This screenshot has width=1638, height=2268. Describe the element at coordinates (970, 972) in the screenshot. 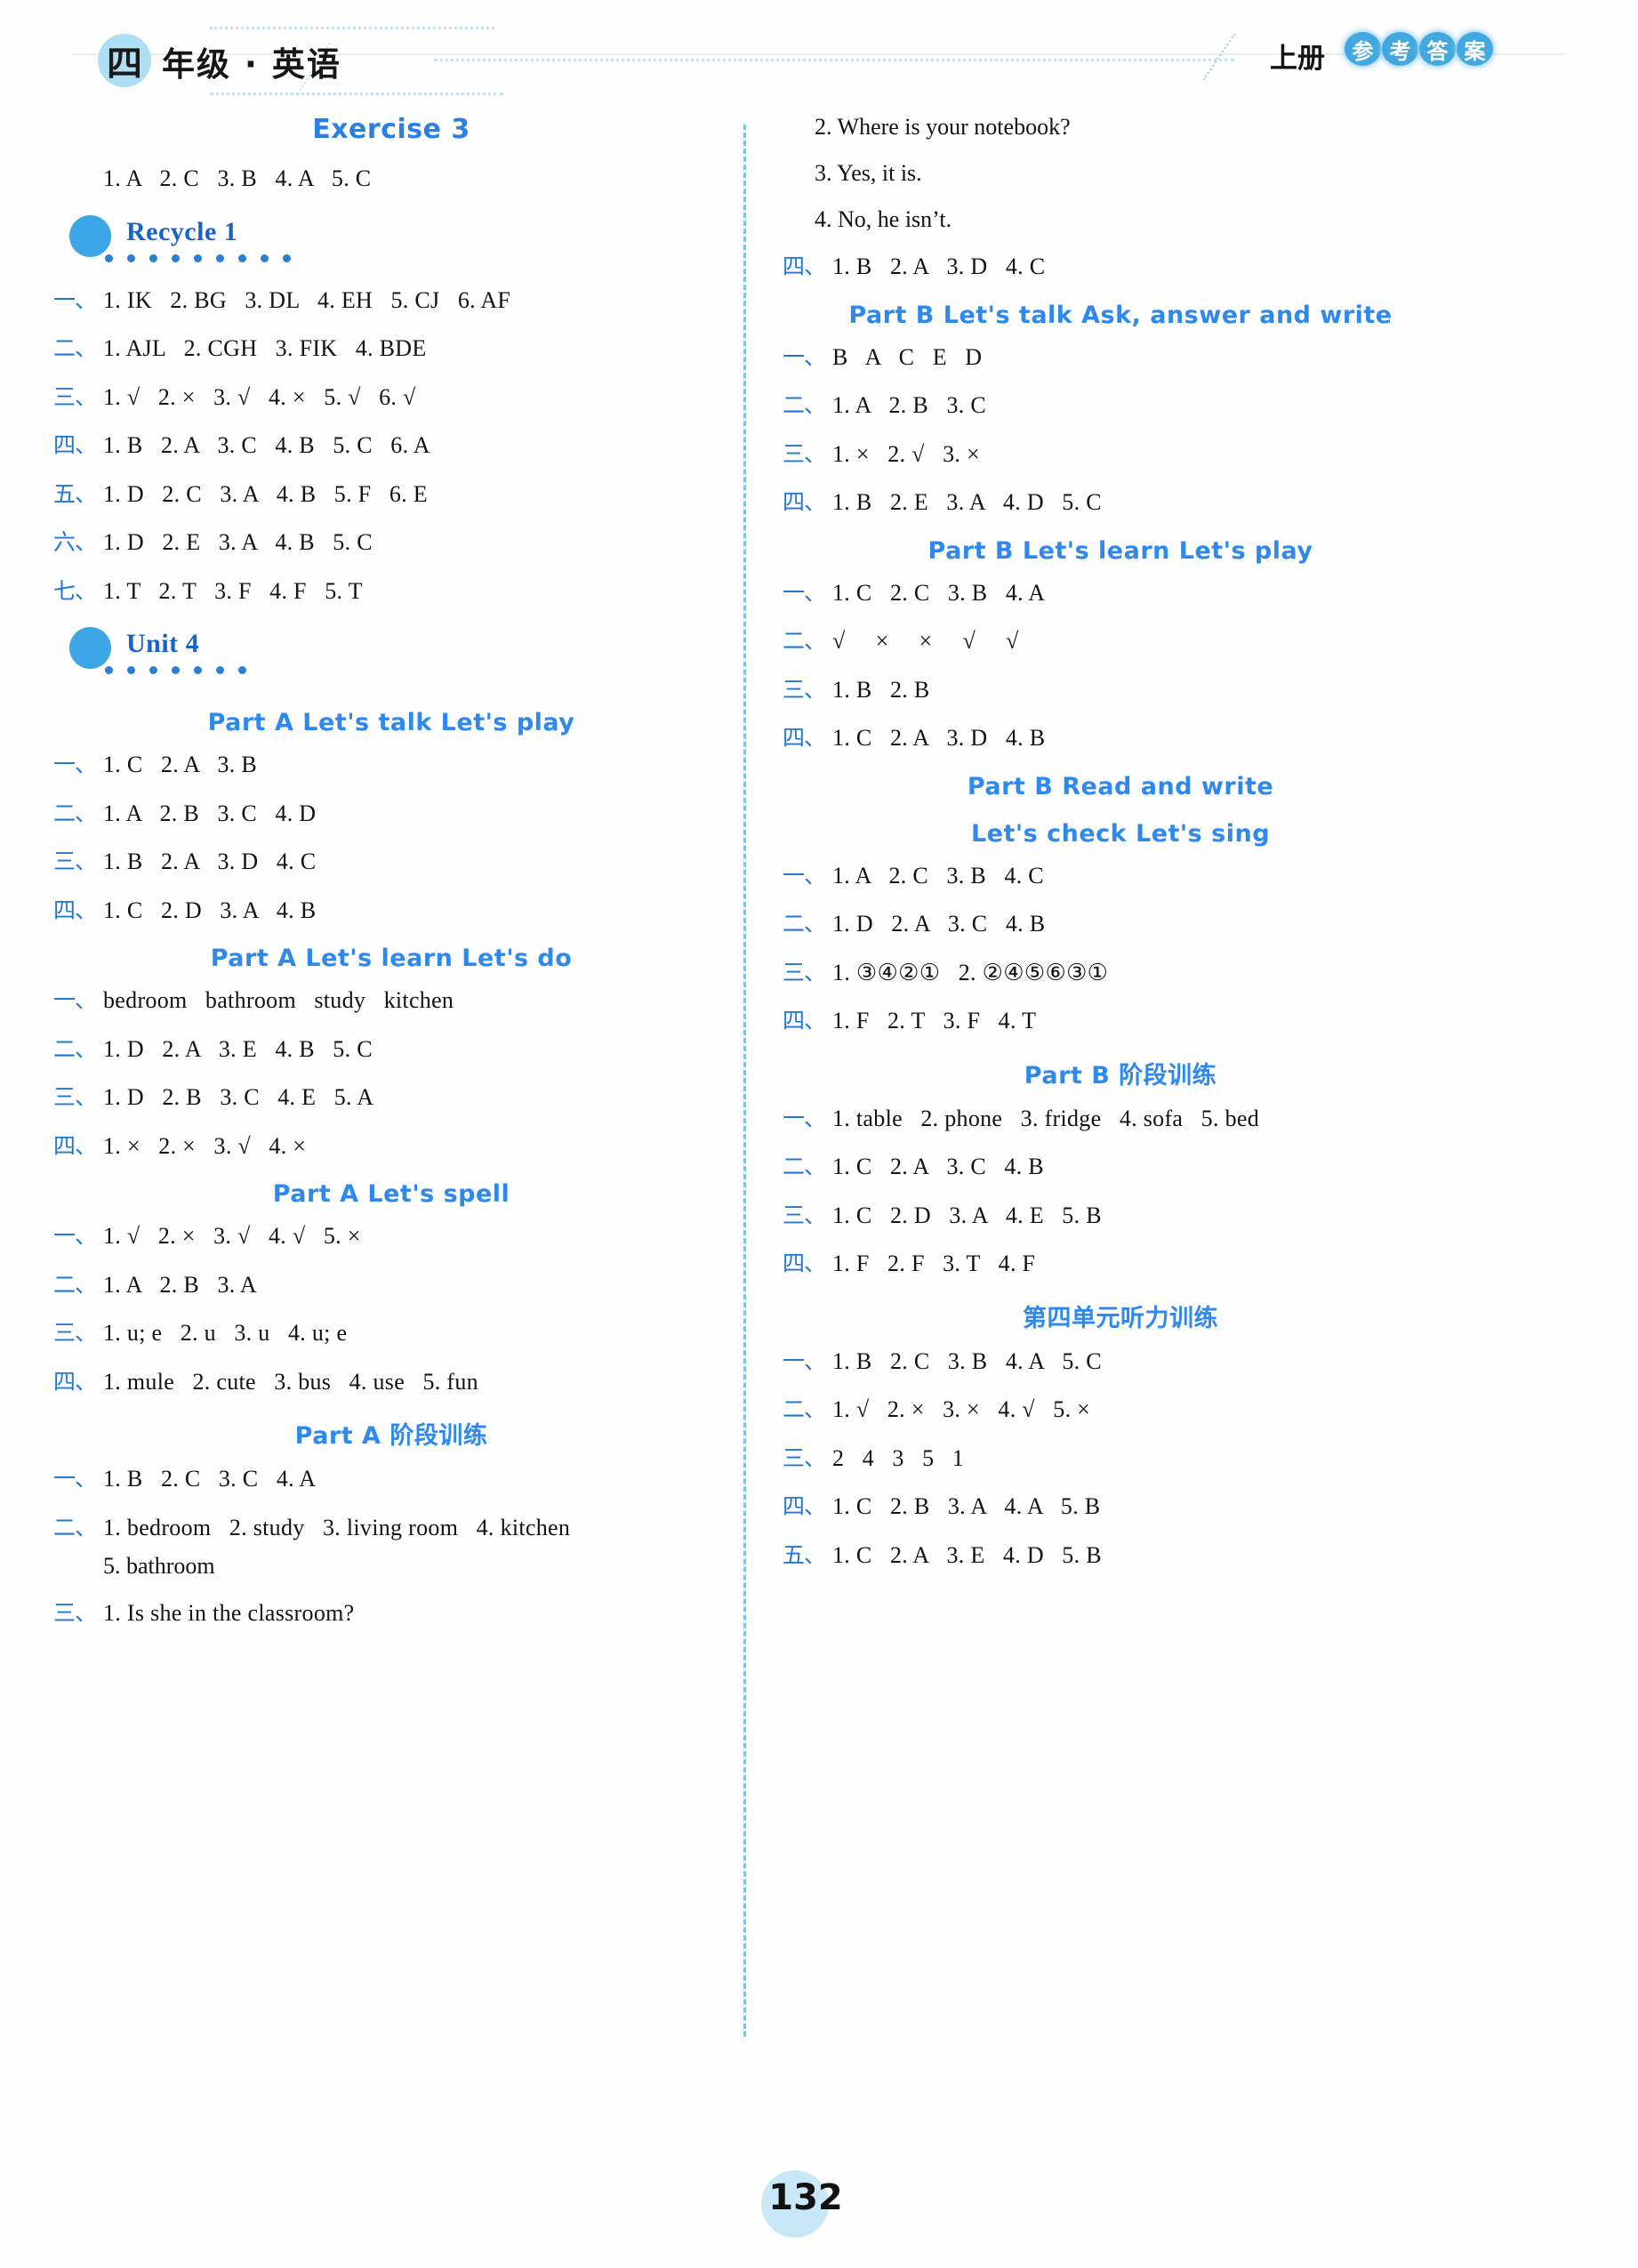

I see `answer-row-text: 1. ③④②① 2. ②④⑤⑥③①` at that location.